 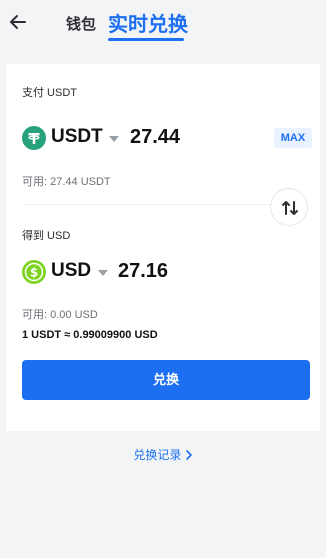 I want to click on section-divider, so click(x=148, y=204).